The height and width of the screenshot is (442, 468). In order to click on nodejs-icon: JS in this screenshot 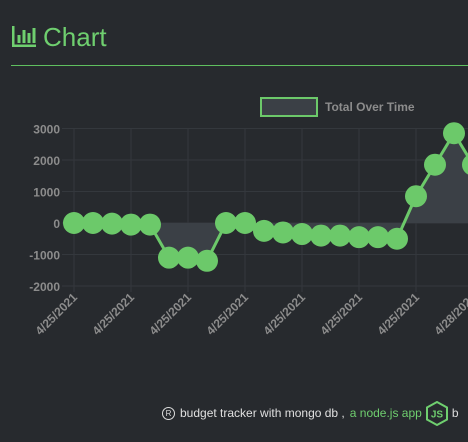, I will do `click(436, 413)`.